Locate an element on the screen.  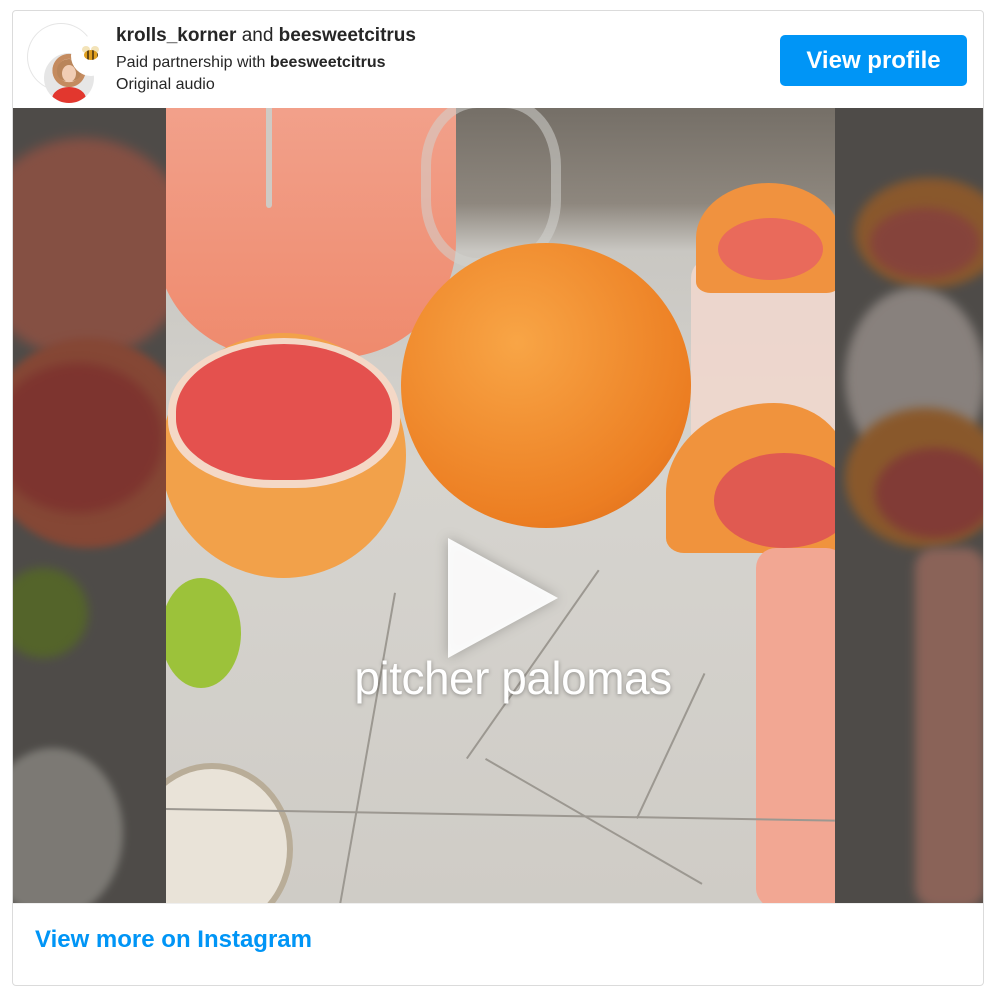
view-profile-button: View profile is located at coordinates (873, 60).